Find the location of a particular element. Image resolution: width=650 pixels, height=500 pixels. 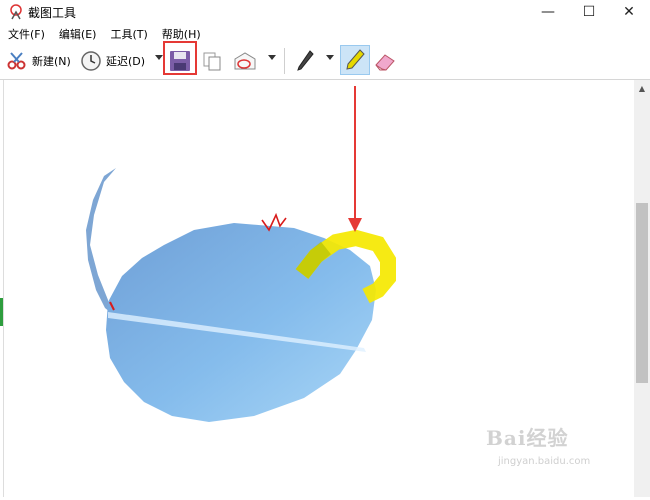

new-snip-label: 新建(N) is located at coordinates (51, 61).